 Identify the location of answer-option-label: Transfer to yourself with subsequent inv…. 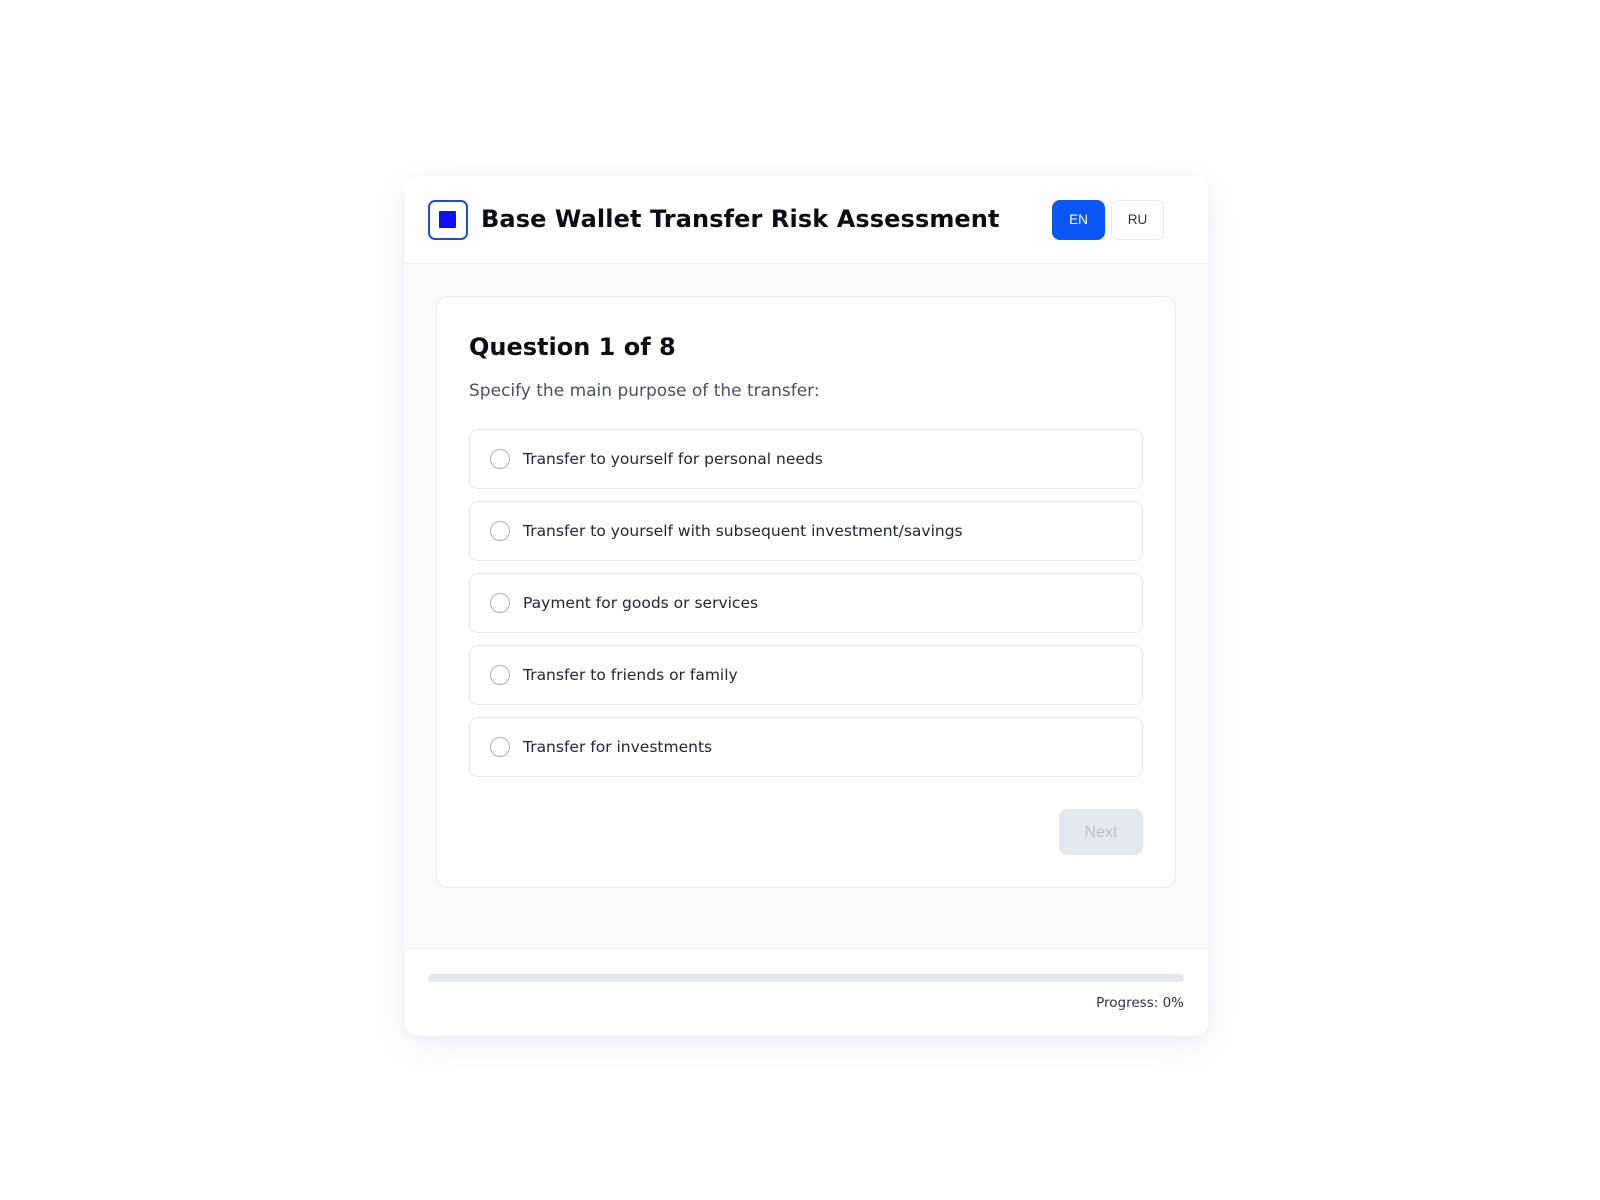
(743, 531).